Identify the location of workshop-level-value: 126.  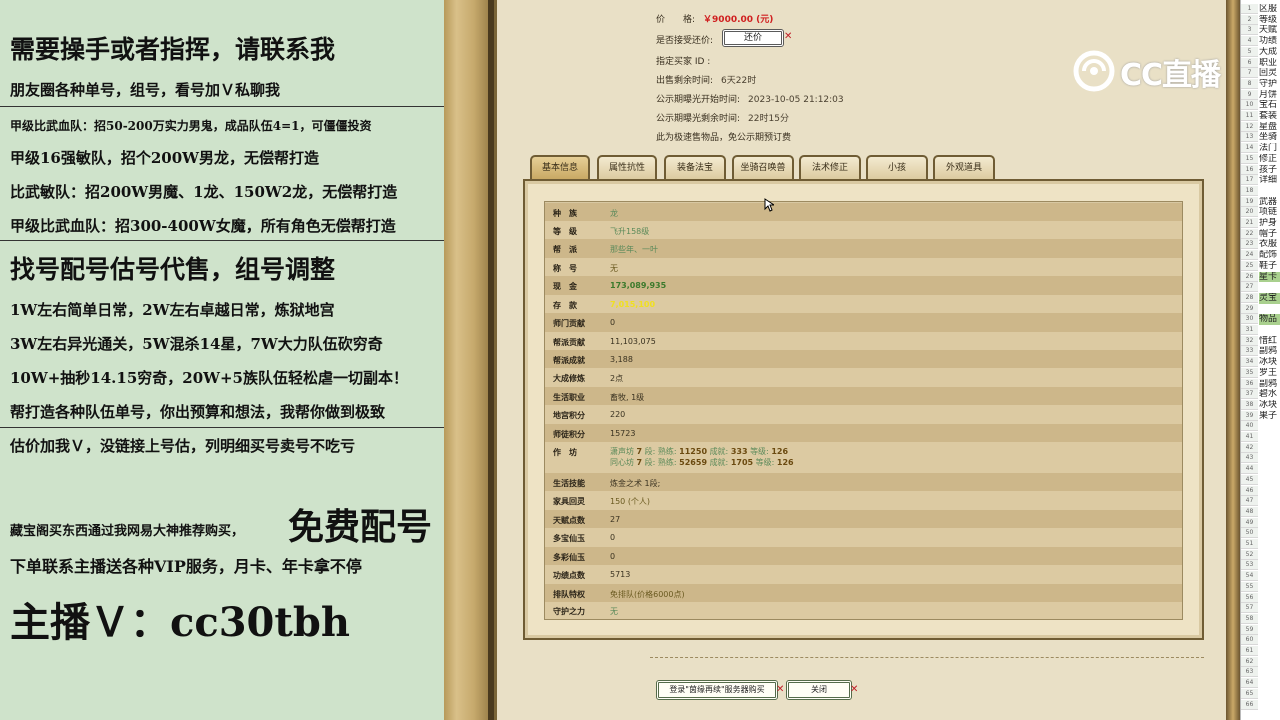
(785, 462).